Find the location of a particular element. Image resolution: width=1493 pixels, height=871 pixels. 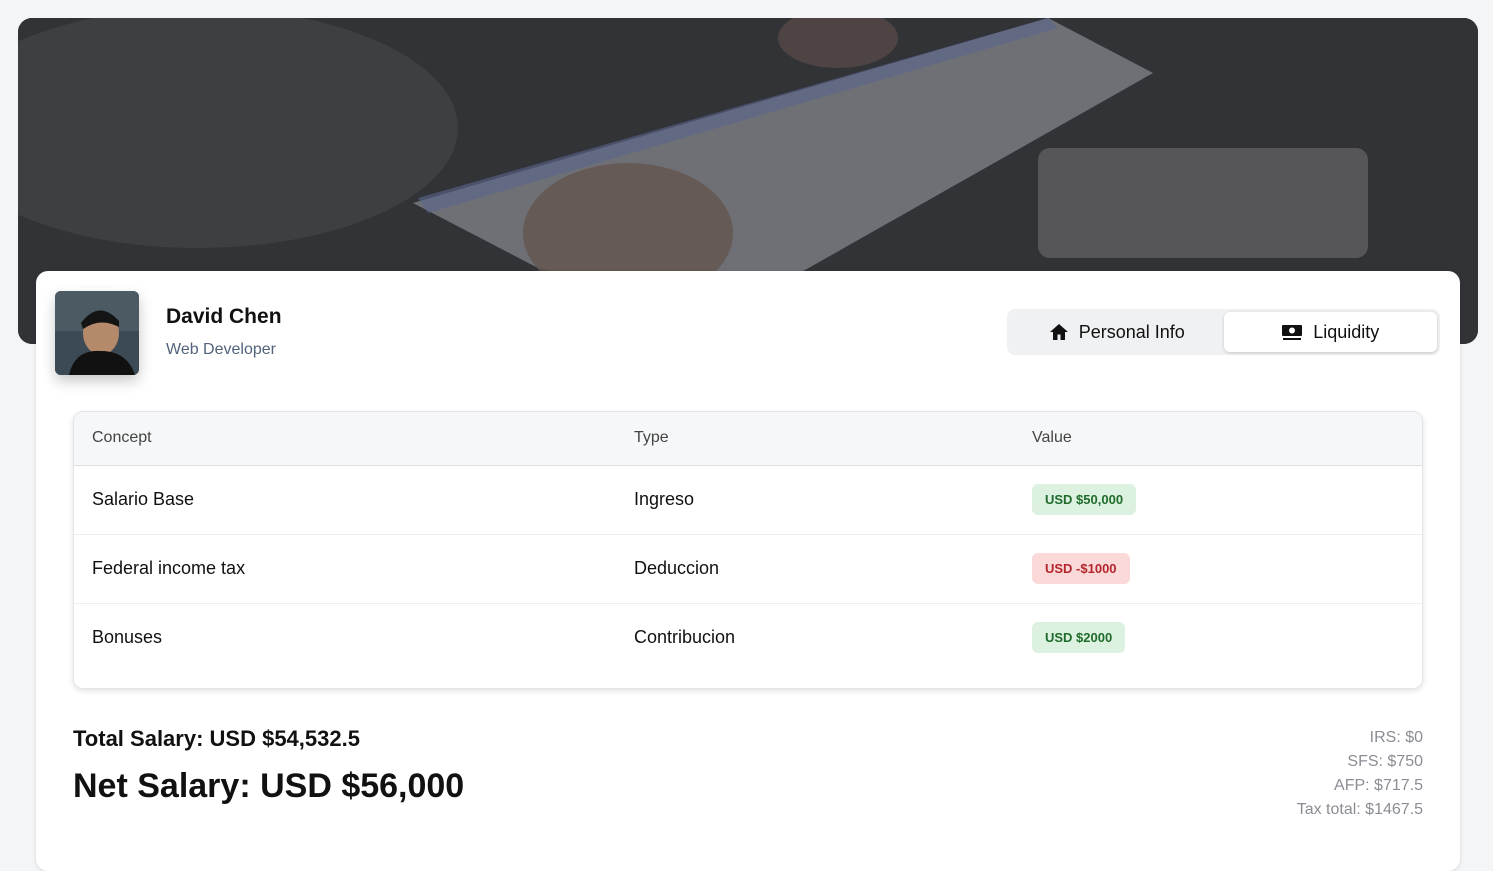

avatar-photo is located at coordinates (97, 333).